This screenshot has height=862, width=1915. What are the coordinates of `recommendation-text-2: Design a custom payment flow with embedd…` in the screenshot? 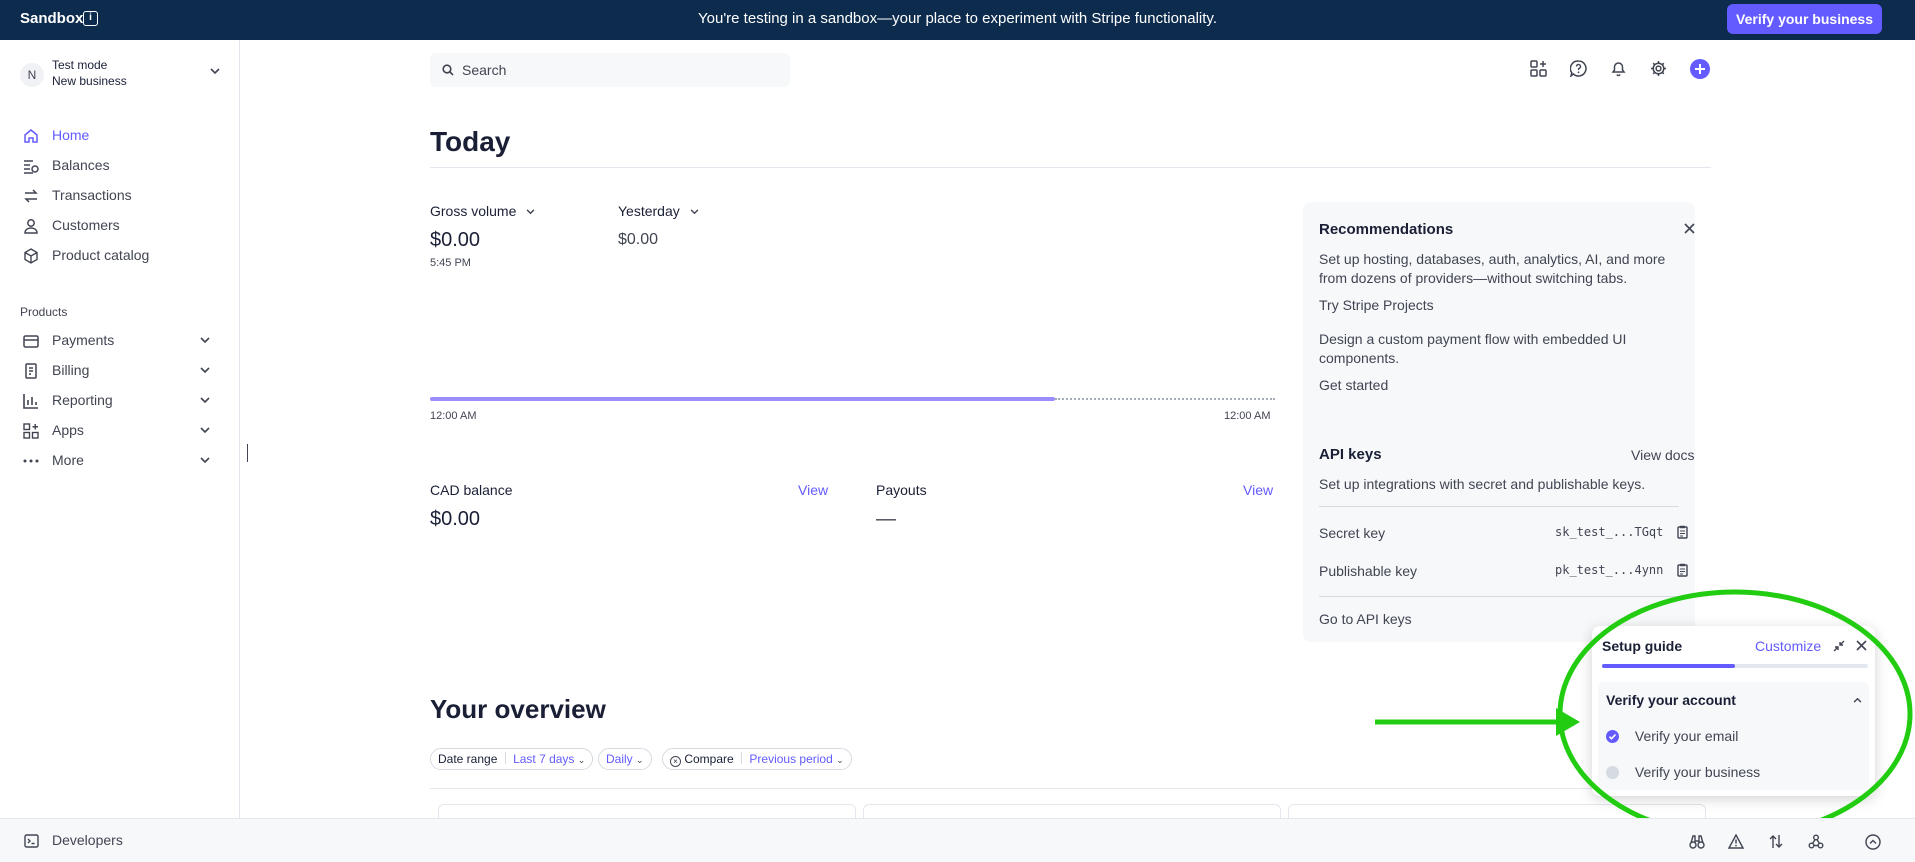 It's located at (1473, 348).